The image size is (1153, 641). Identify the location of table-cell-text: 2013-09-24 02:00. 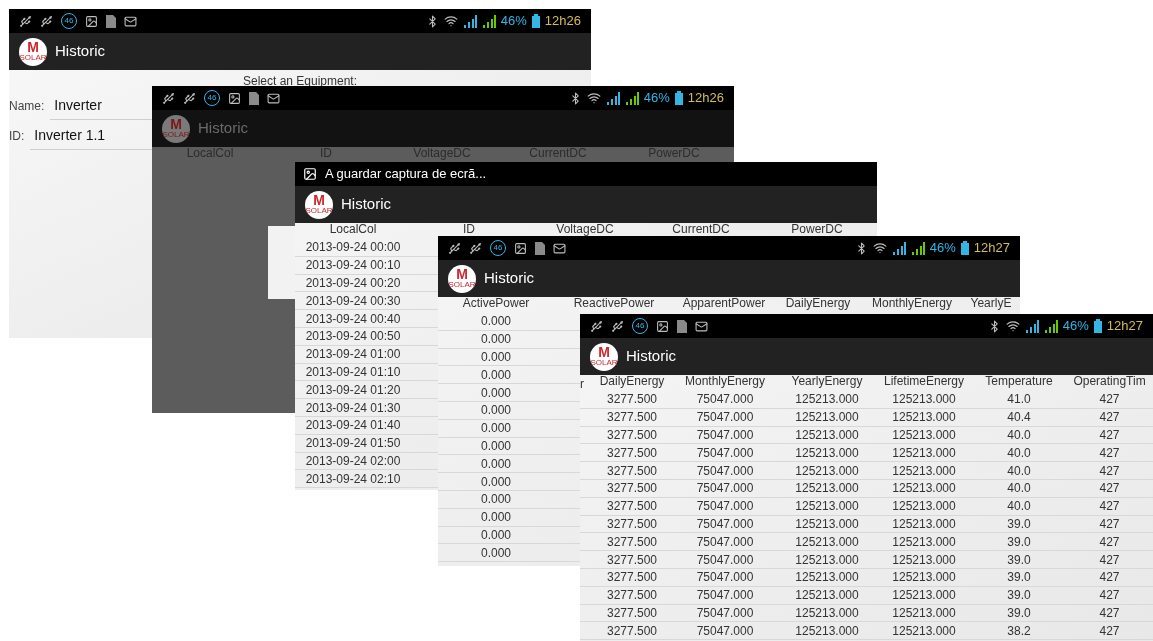
(353, 461).